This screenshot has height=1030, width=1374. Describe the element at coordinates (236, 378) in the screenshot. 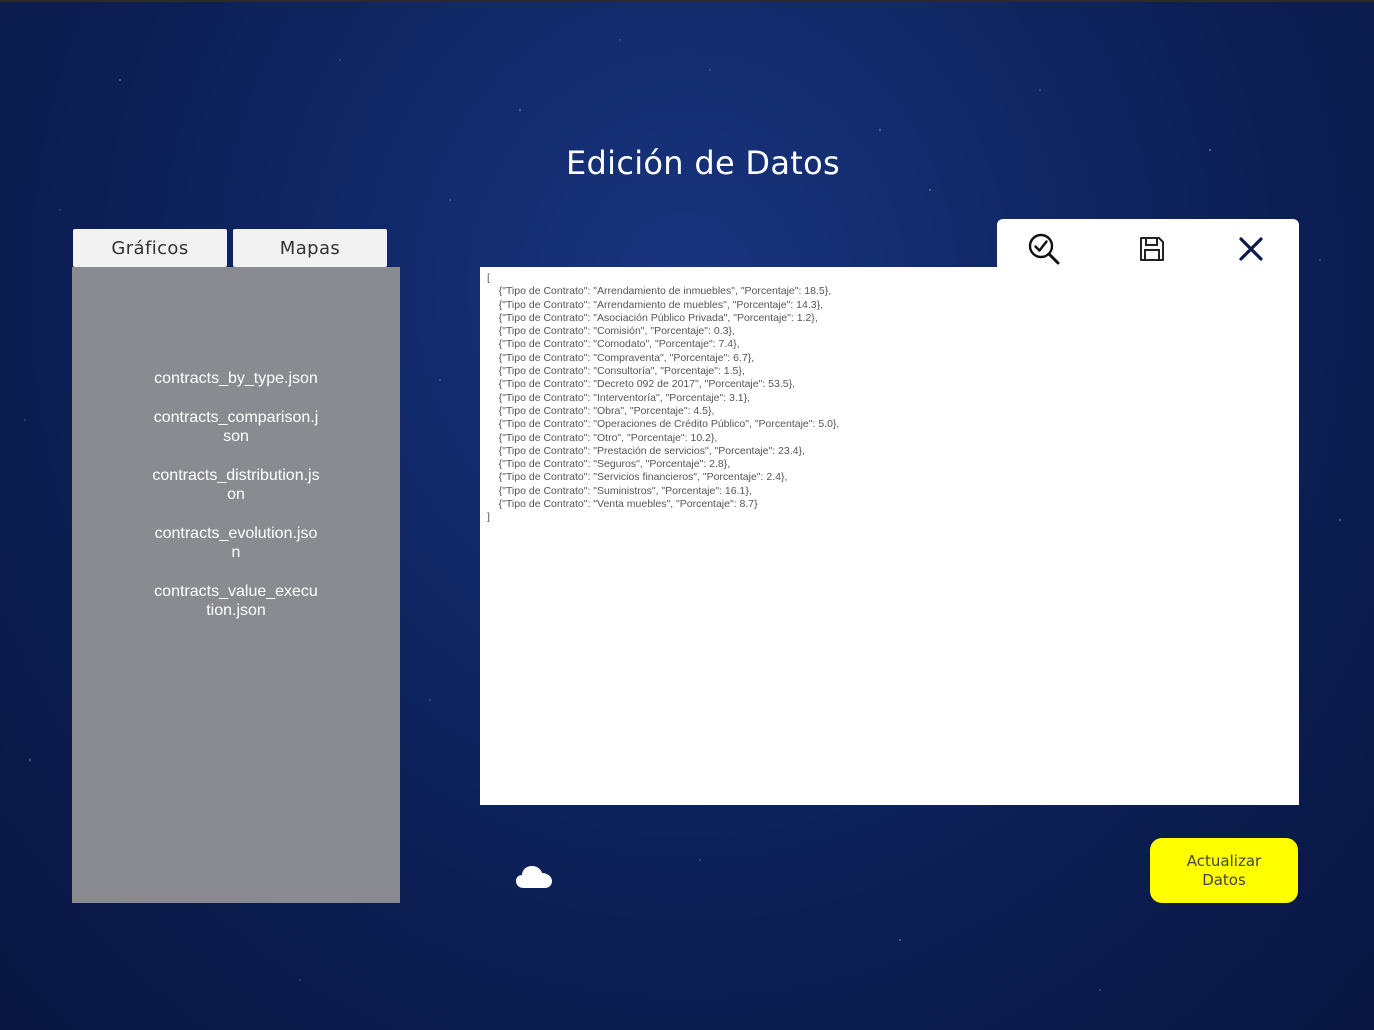

I see `file-item-contracts-by-type: contracts_by_type.json` at that location.